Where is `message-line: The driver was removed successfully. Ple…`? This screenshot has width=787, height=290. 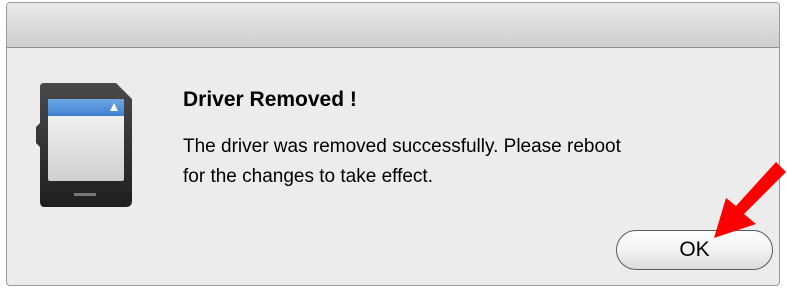
message-line: The driver was removed successfully. Ple… is located at coordinates (402, 146).